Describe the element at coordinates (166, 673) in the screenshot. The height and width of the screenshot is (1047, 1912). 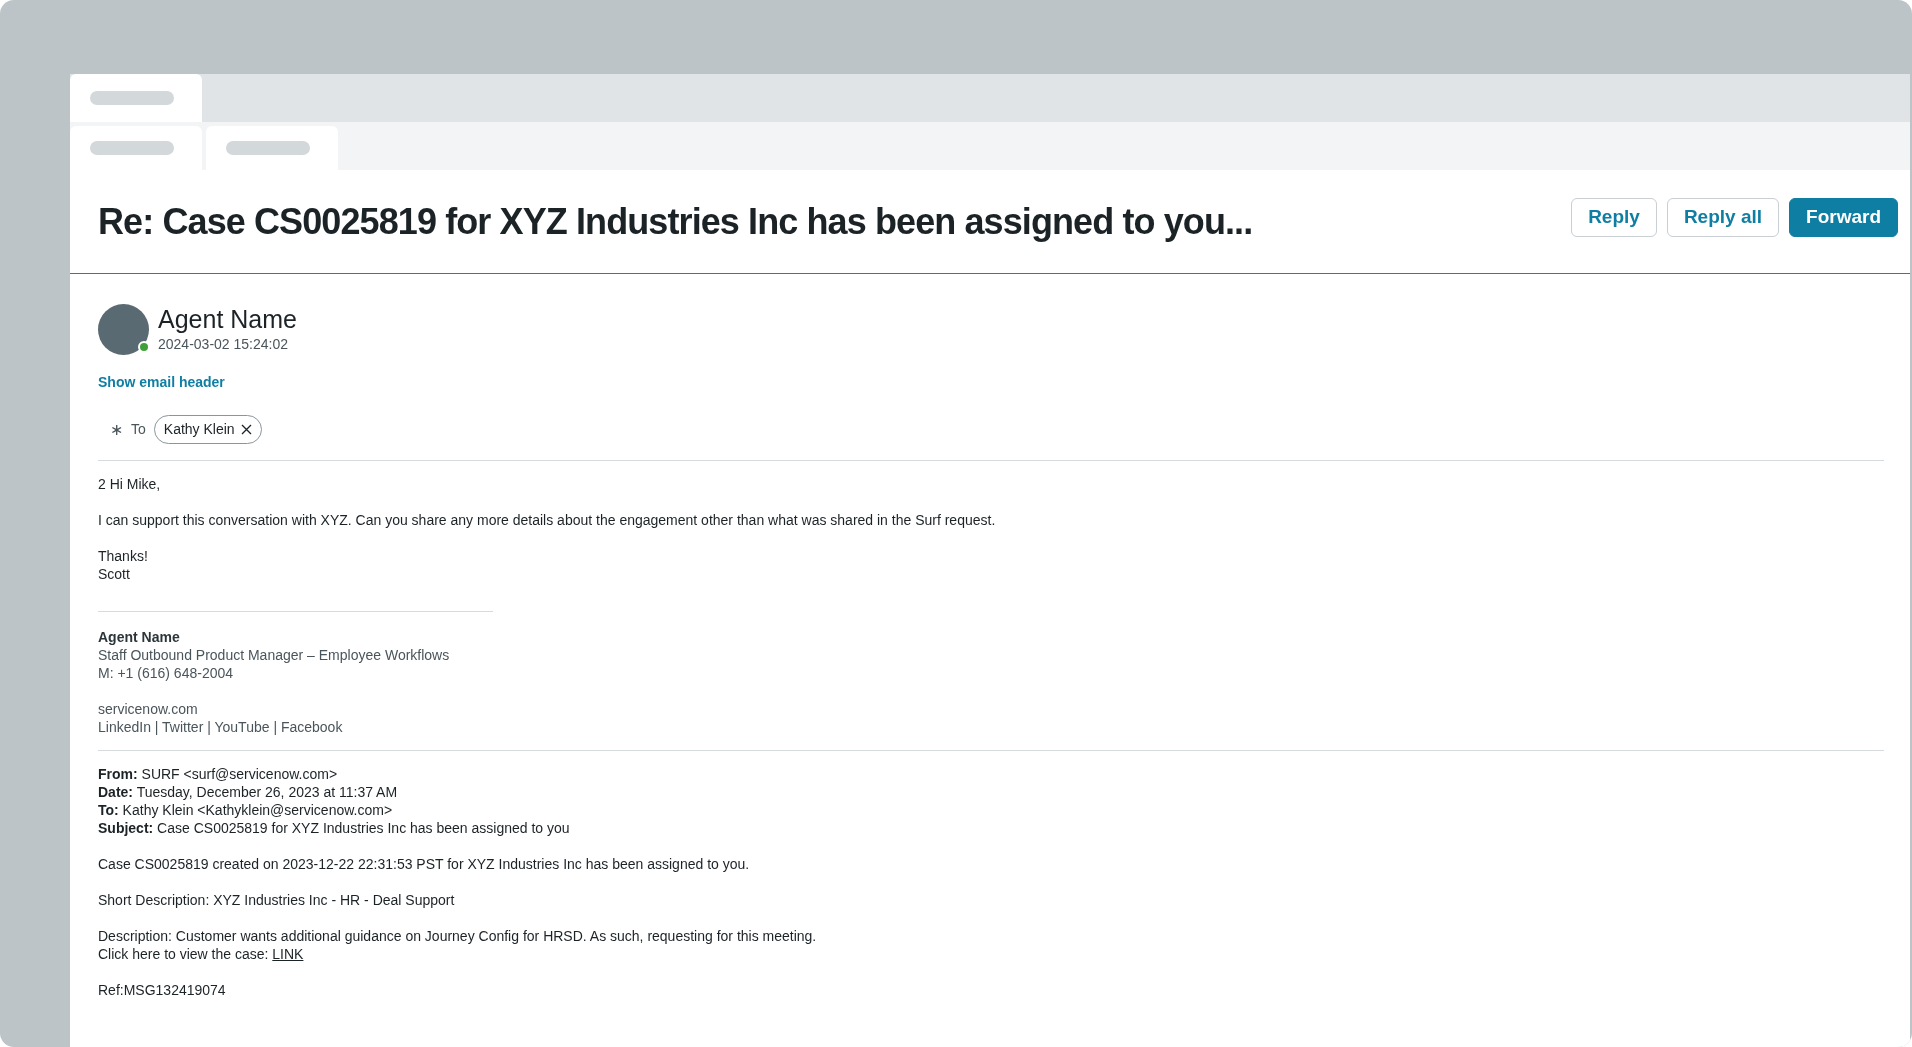
I see `body-text: M: +1 (616) 648-2004` at that location.